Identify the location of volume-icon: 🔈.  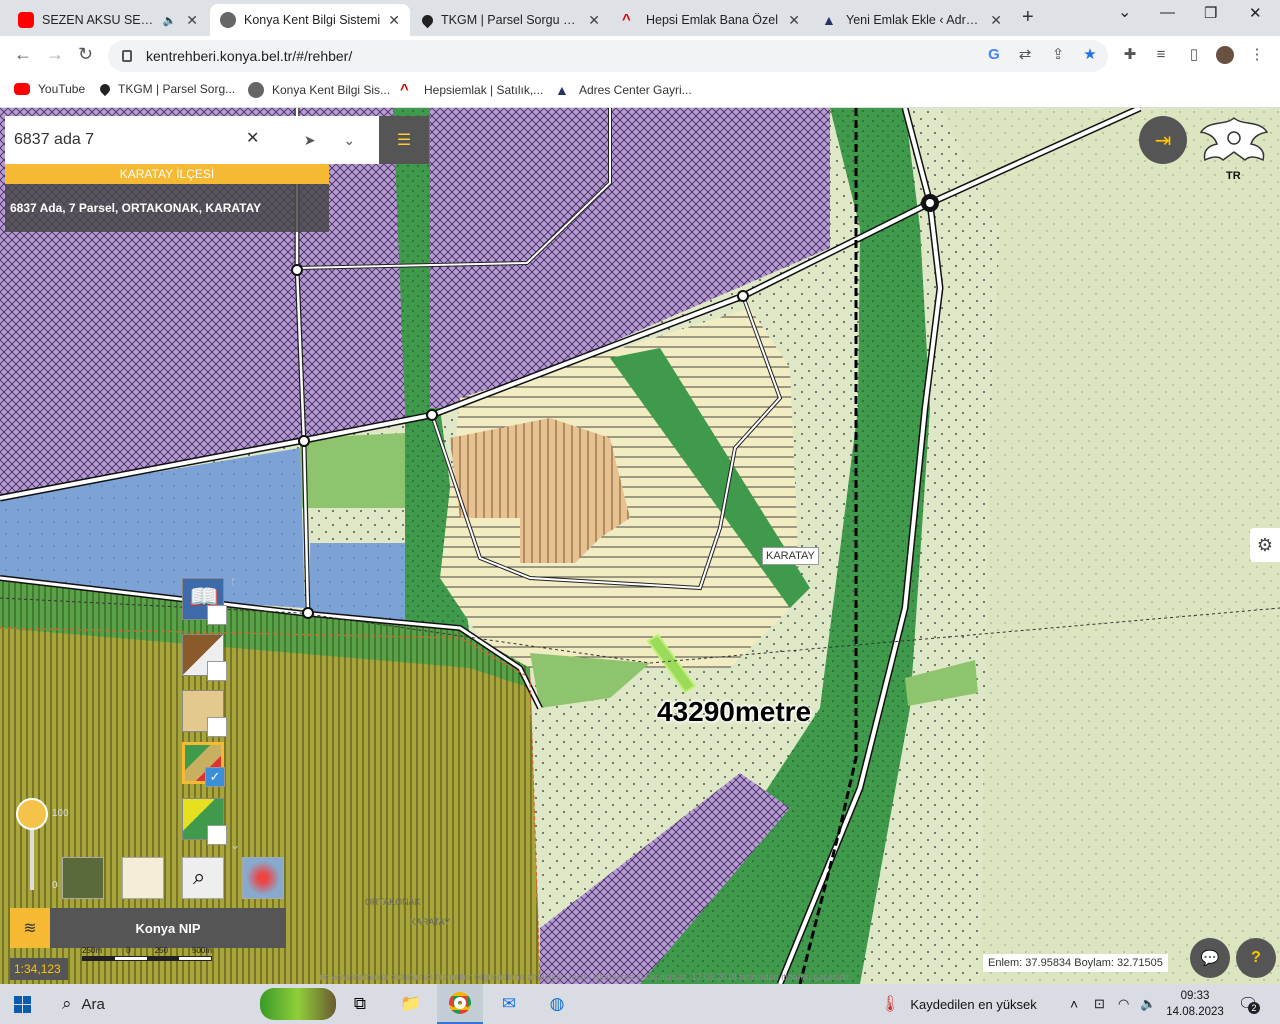
(1148, 1004).